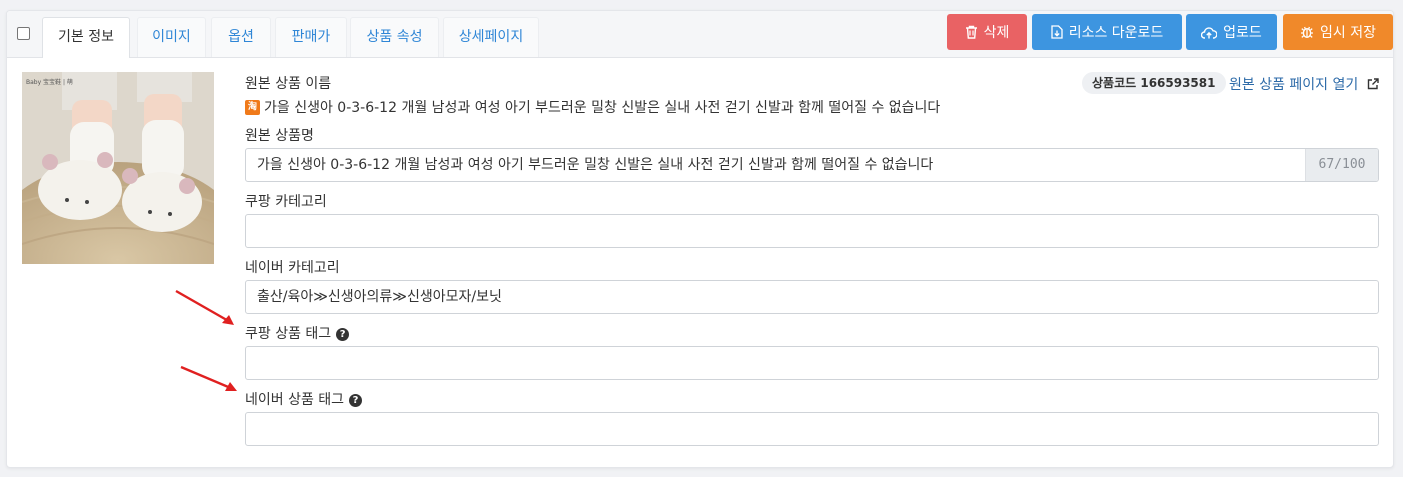  Describe the element at coordinates (1341, 165) in the screenshot. I see `char-counter: 67/100` at that location.